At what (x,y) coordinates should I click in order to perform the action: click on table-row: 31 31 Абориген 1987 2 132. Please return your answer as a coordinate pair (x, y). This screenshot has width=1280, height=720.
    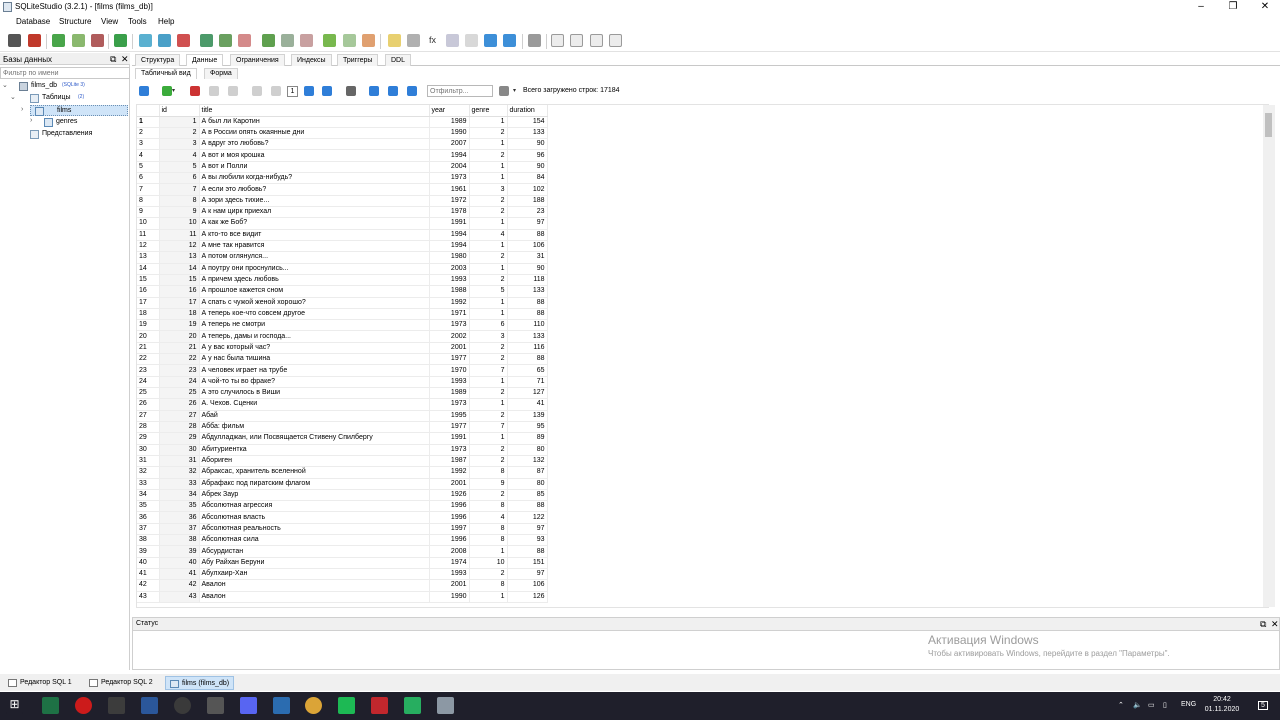
    Looking at the image, I should click on (342, 461).